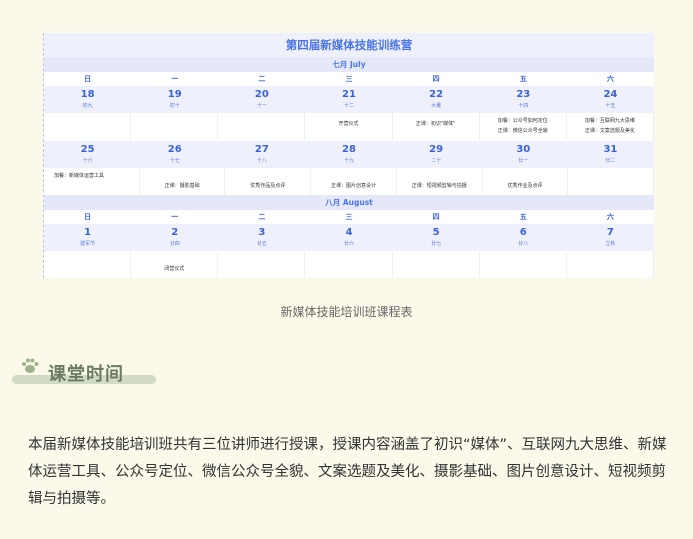 This screenshot has height=539, width=693. Describe the element at coordinates (86, 374) in the screenshot. I see `section-title: 课堂时间` at that location.